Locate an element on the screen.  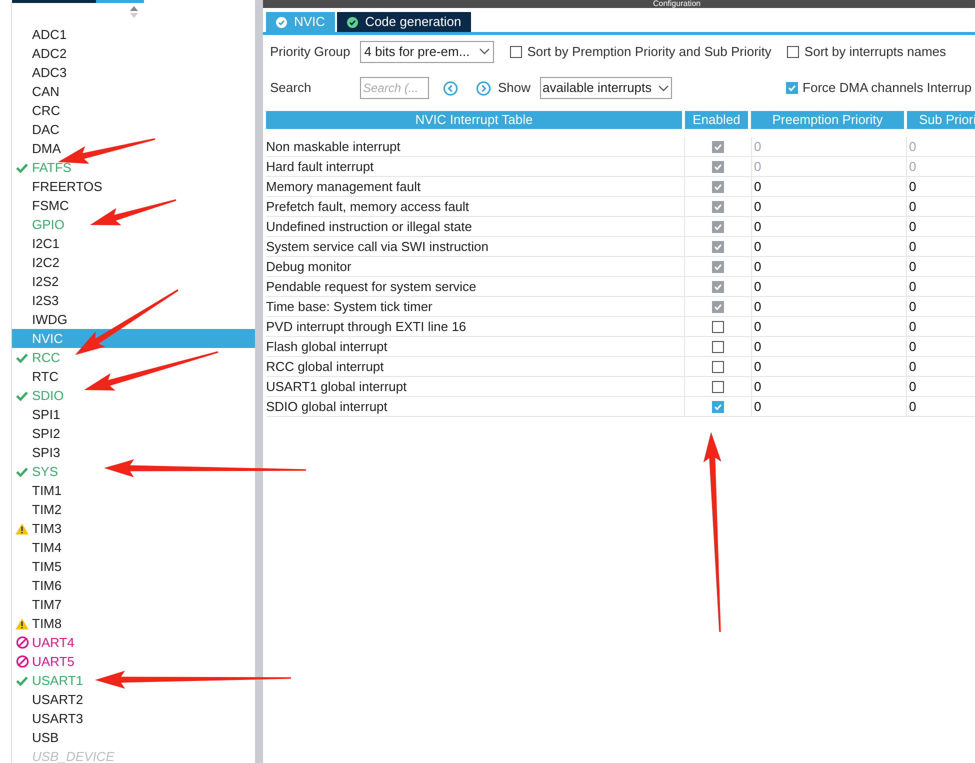
module-item: I2C1 is located at coordinates (133, 243).